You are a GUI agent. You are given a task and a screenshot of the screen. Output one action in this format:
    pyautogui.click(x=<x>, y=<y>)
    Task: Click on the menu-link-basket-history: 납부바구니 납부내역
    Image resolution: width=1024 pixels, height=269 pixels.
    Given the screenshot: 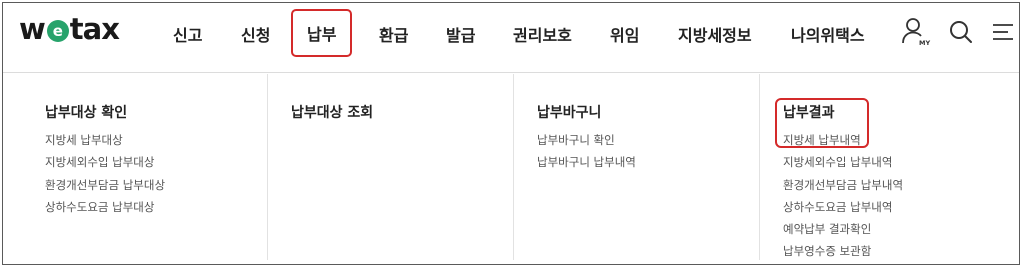 What is the action you would take?
    pyautogui.click(x=586, y=162)
    